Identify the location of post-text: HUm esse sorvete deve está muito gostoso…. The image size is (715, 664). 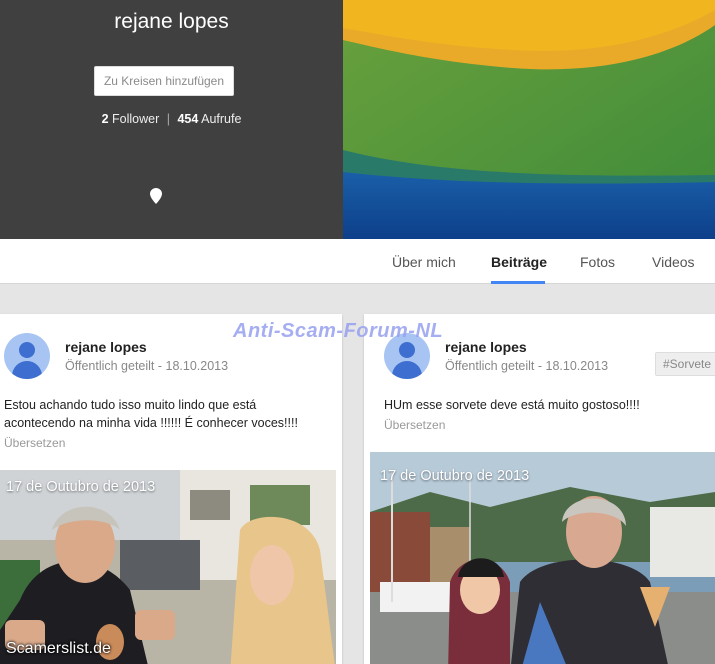
(512, 405).